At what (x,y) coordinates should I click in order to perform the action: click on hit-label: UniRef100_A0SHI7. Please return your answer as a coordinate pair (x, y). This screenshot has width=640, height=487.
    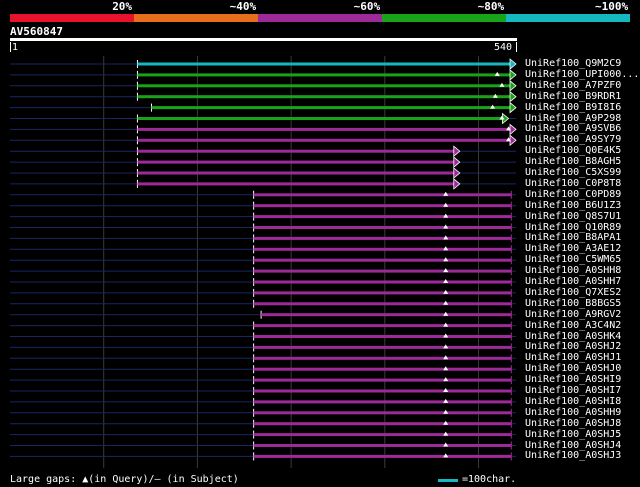
    Looking at the image, I should click on (573, 390).